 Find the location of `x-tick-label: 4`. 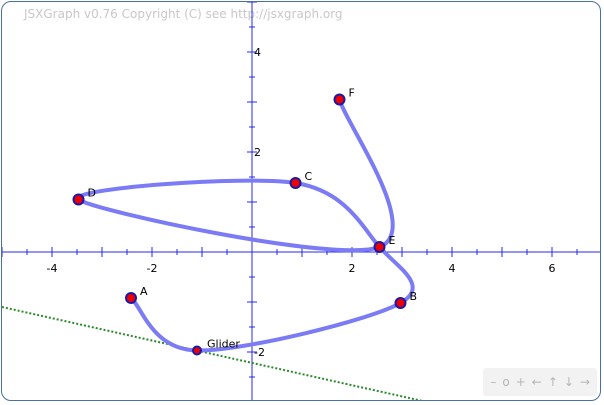

x-tick-label: 4 is located at coordinates (452, 268).